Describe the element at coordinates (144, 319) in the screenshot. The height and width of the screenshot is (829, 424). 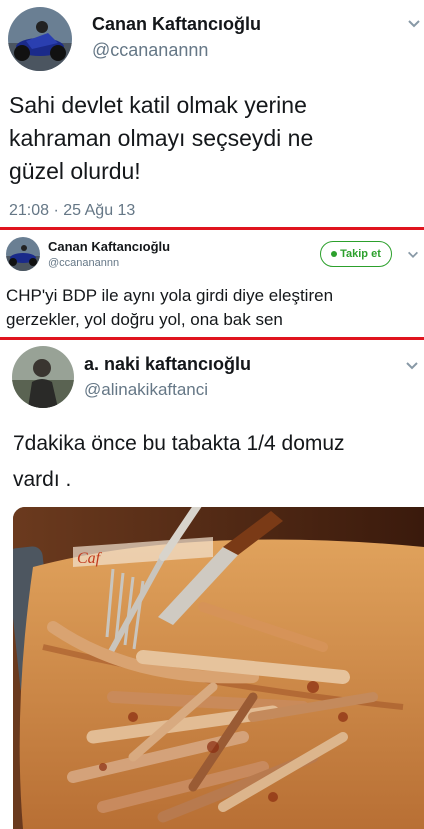
I see `tweet-text-line: gerzekler, yol doğru yol, ona bak sen` at that location.